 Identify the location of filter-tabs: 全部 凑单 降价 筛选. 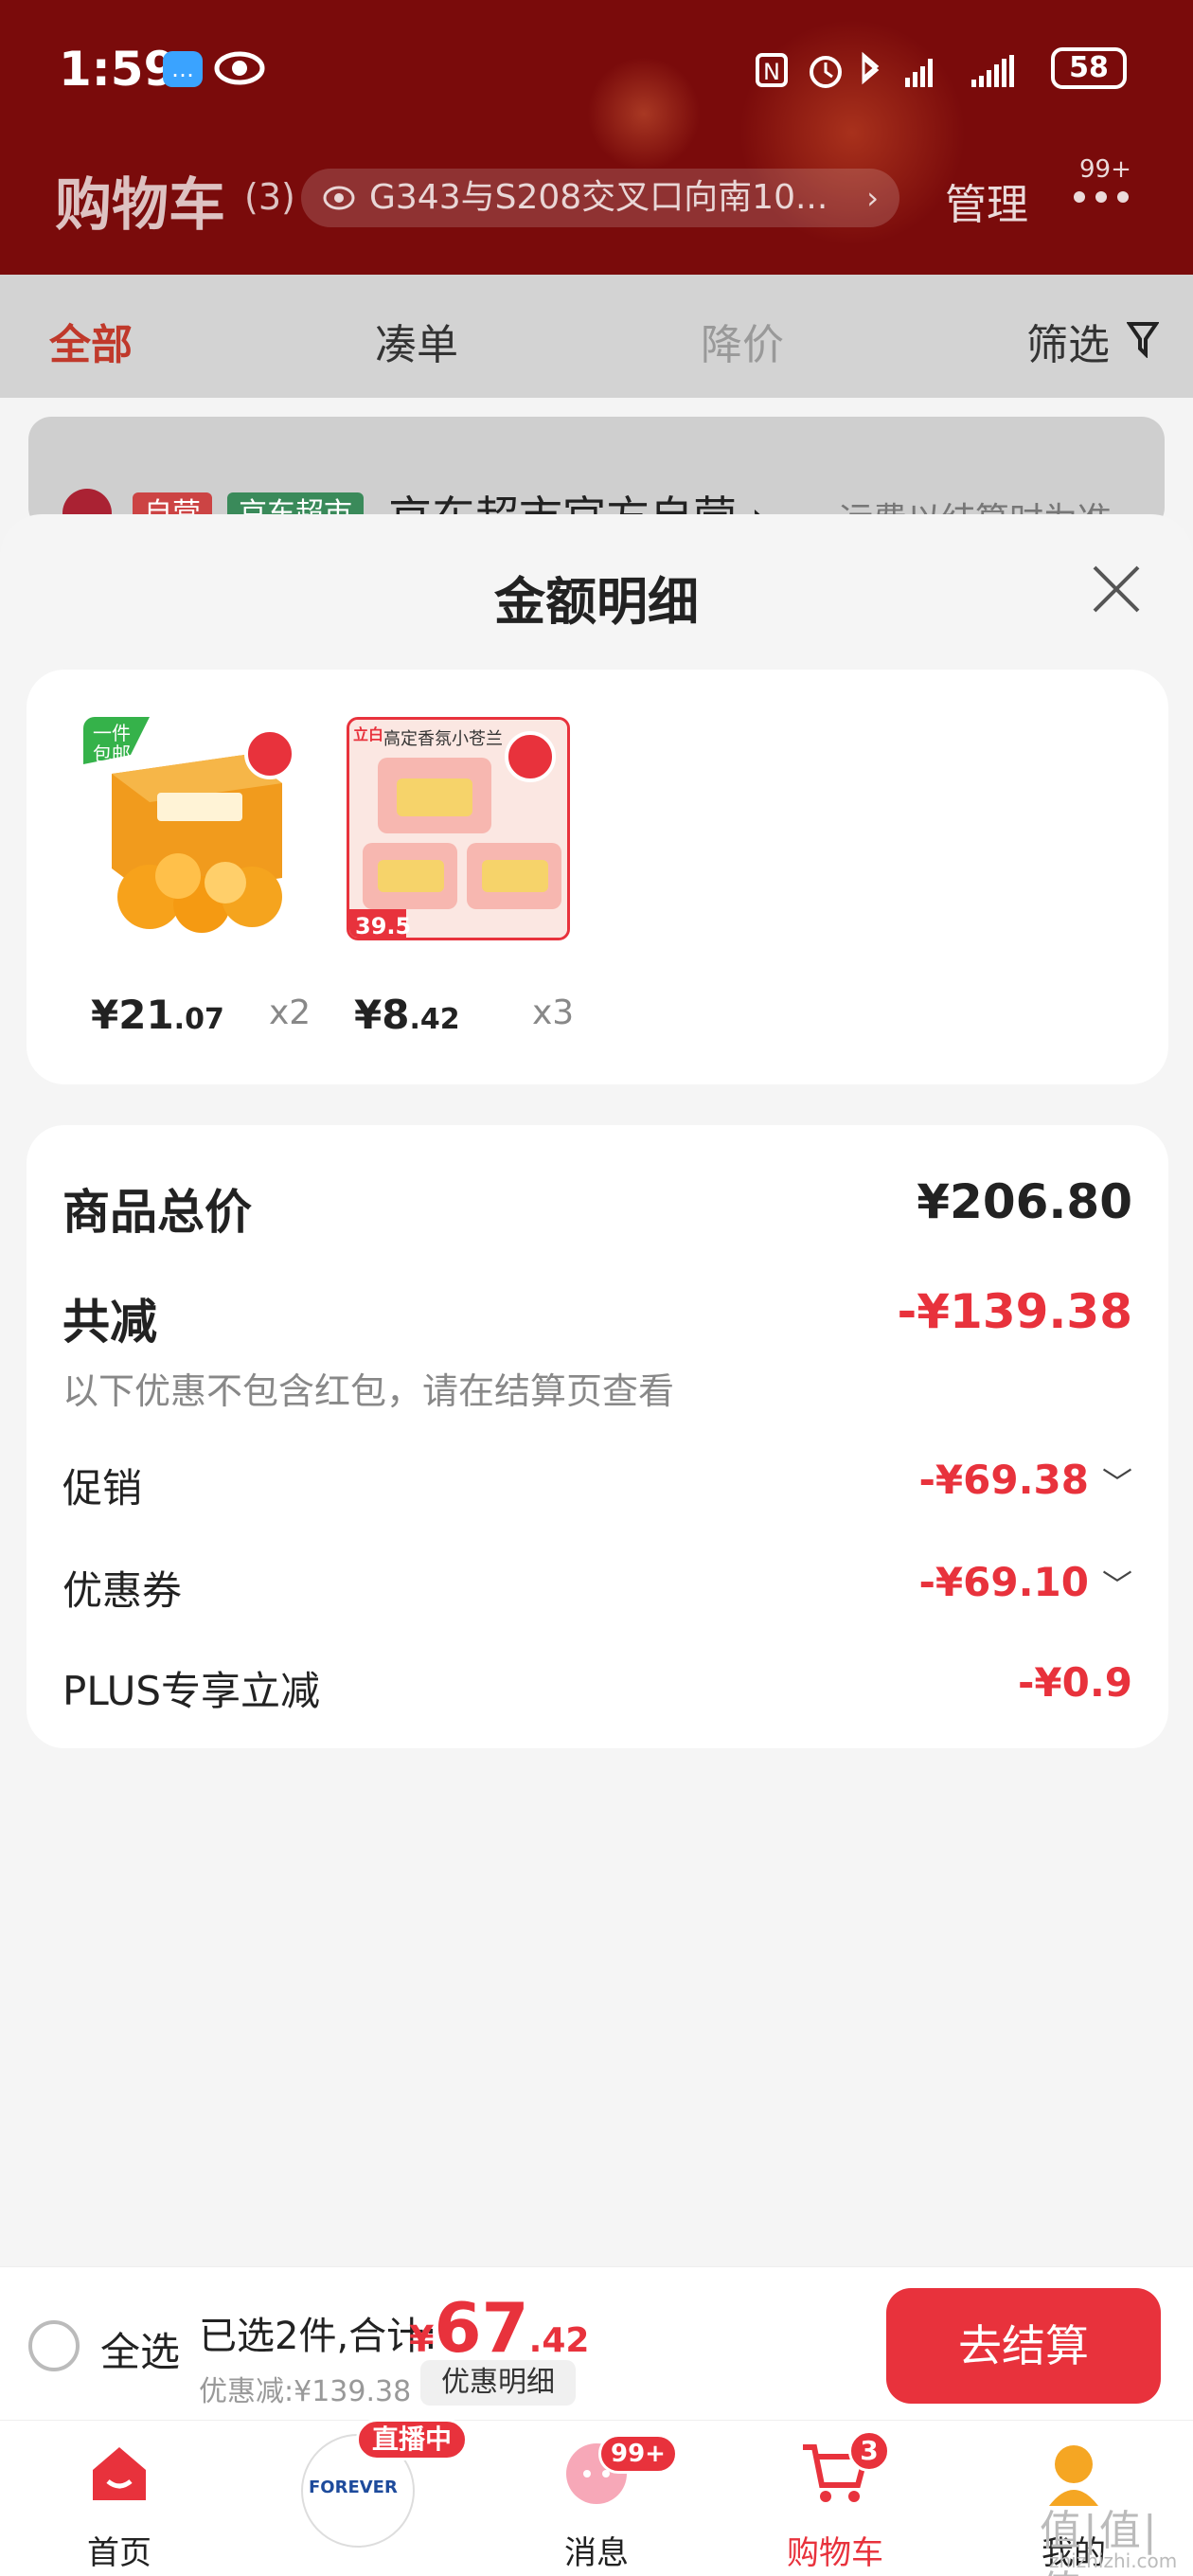
(596, 336).